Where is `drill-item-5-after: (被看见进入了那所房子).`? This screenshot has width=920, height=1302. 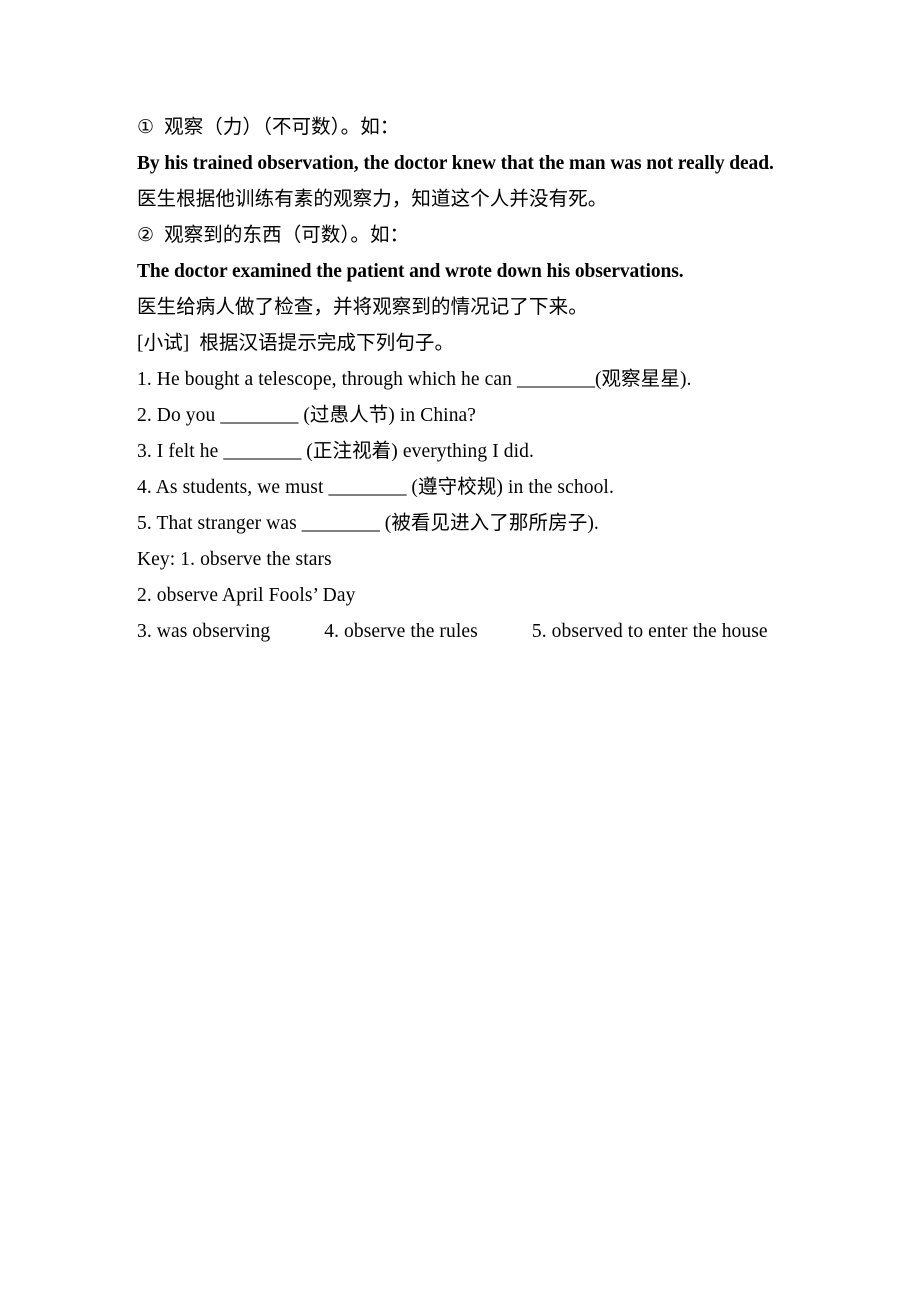 drill-item-5-after: (被看见进入了那所房子). is located at coordinates (489, 523).